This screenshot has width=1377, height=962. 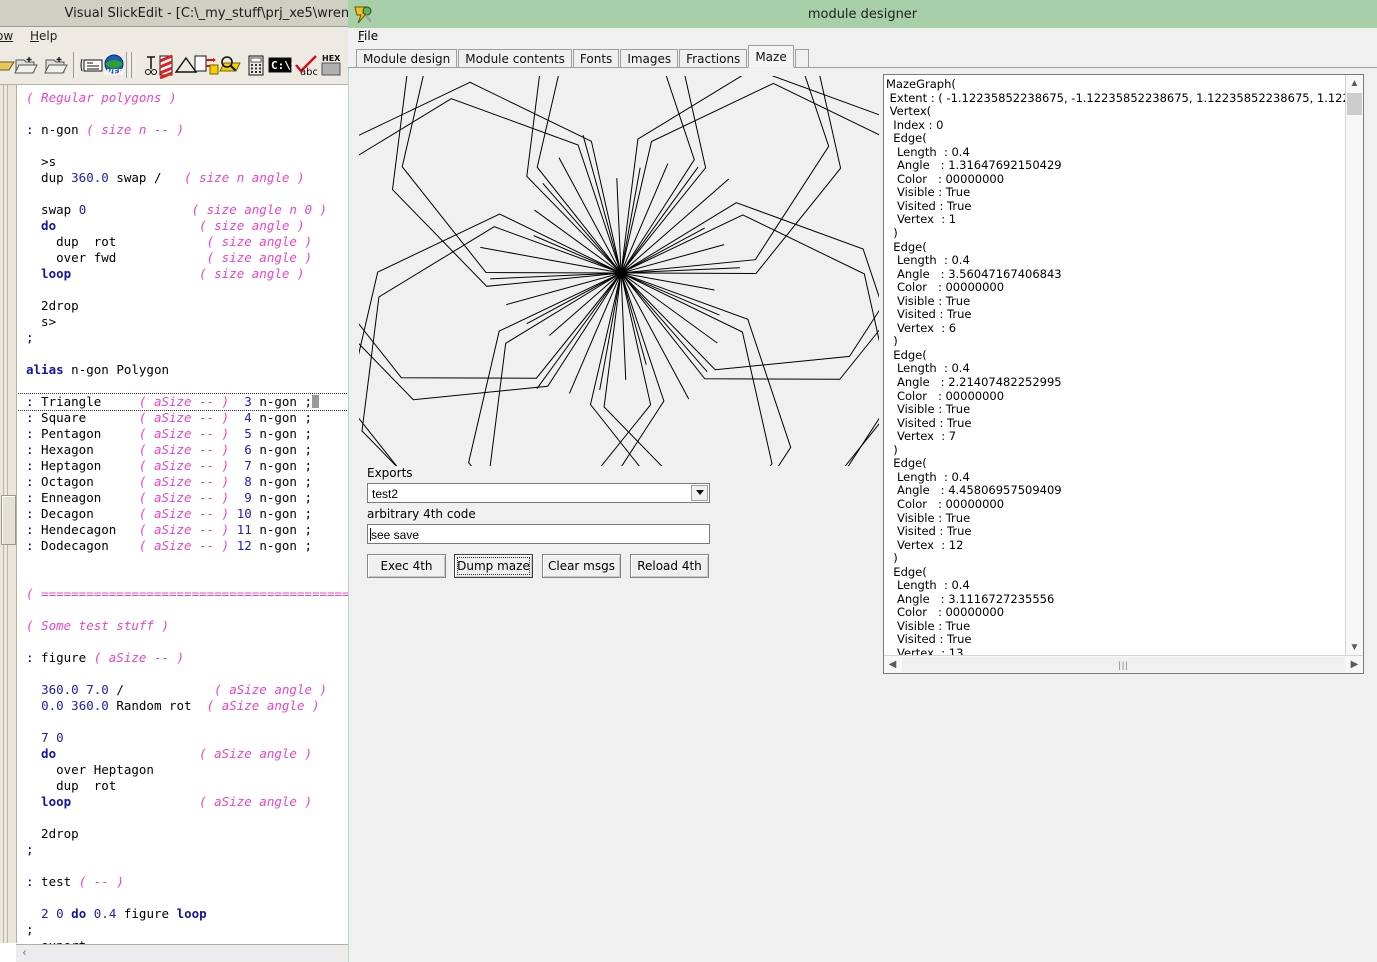 I want to click on exports-combobox: test2, so click(x=538, y=493).